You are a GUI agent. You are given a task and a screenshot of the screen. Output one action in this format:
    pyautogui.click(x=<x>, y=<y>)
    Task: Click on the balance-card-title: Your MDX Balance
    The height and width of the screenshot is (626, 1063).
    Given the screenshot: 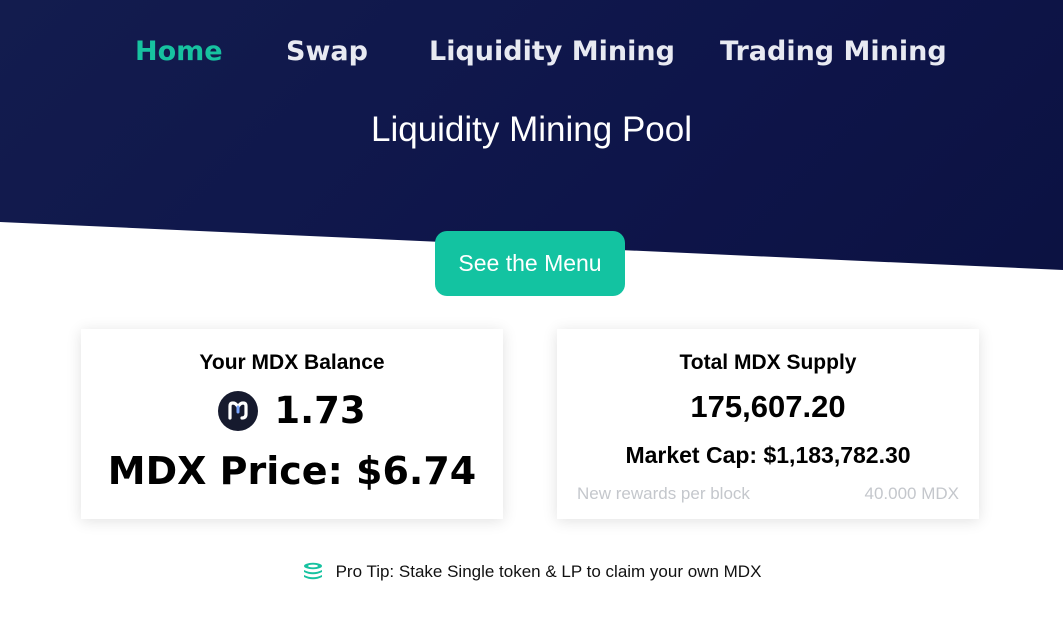 What is the action you would take?
    pyautogui.click(x=292, y=362)
    